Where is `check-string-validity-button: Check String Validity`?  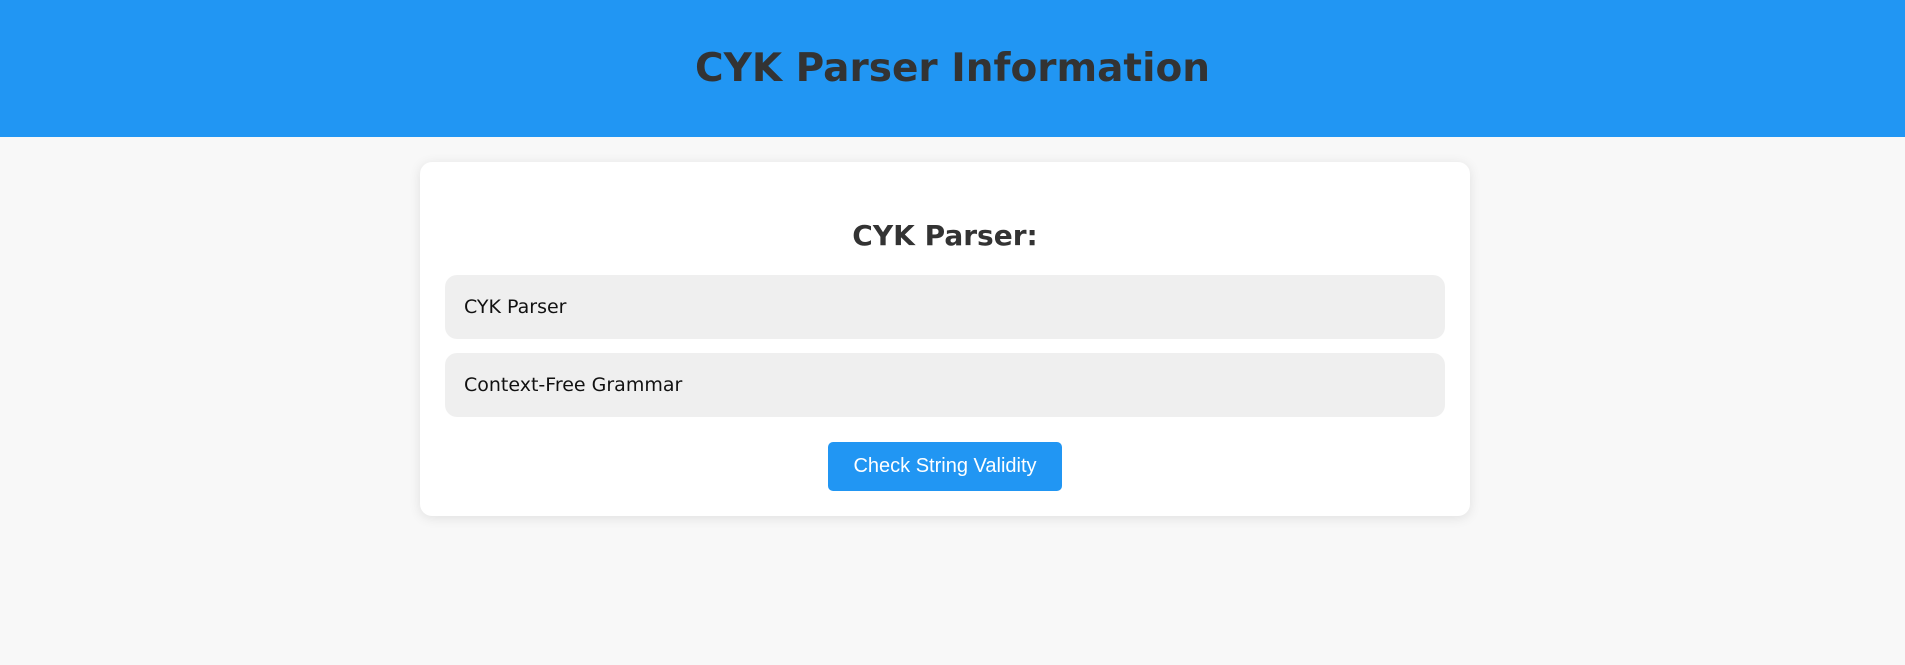 check-string-validity-button: Check String Validity is located at coordinates (945, 466).